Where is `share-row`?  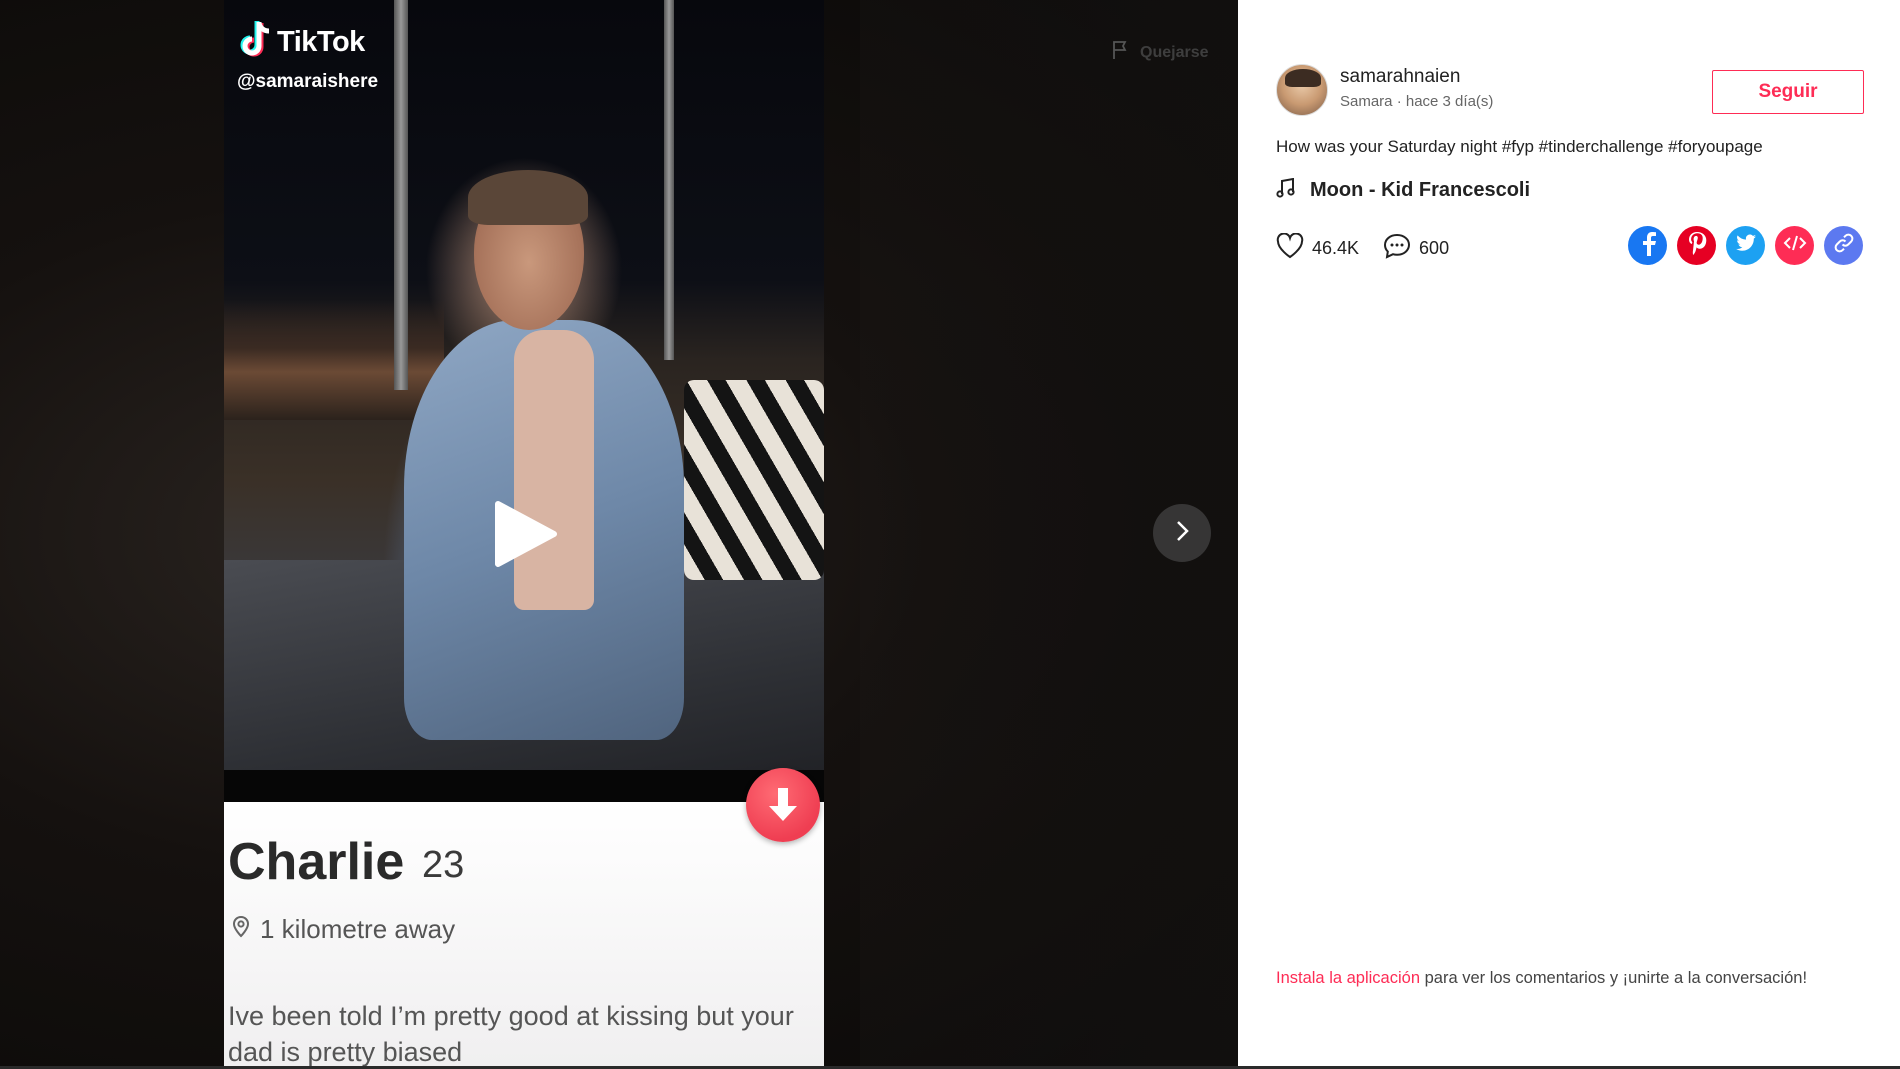
share-row is located at coordinates (1745, 245).